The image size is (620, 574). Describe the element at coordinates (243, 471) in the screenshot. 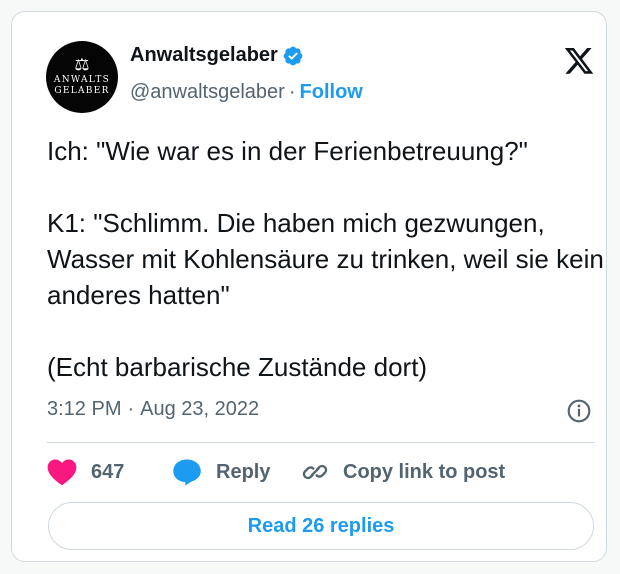

I see `reply-label: Reply` at that location.